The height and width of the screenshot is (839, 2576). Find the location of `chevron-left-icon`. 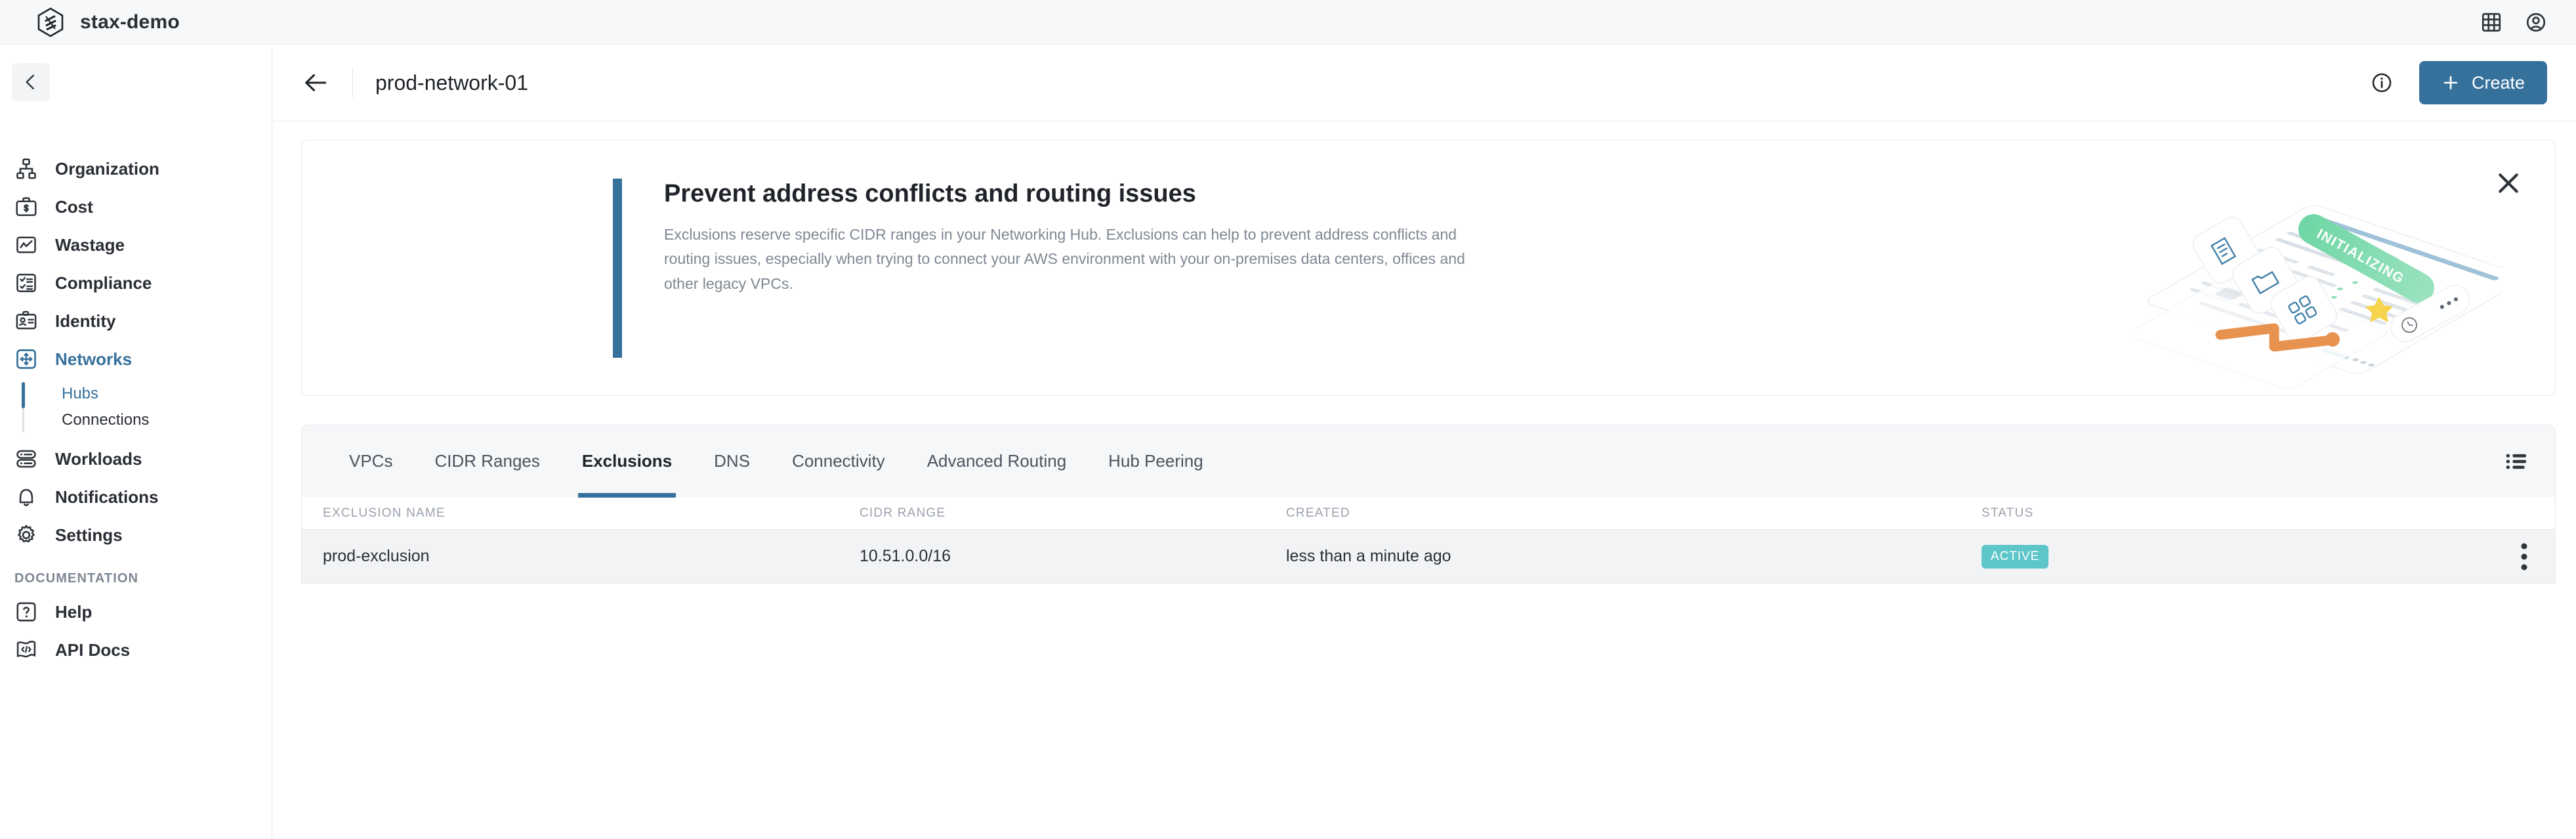

chevron-left-icon is located at coordinates (30, 82).